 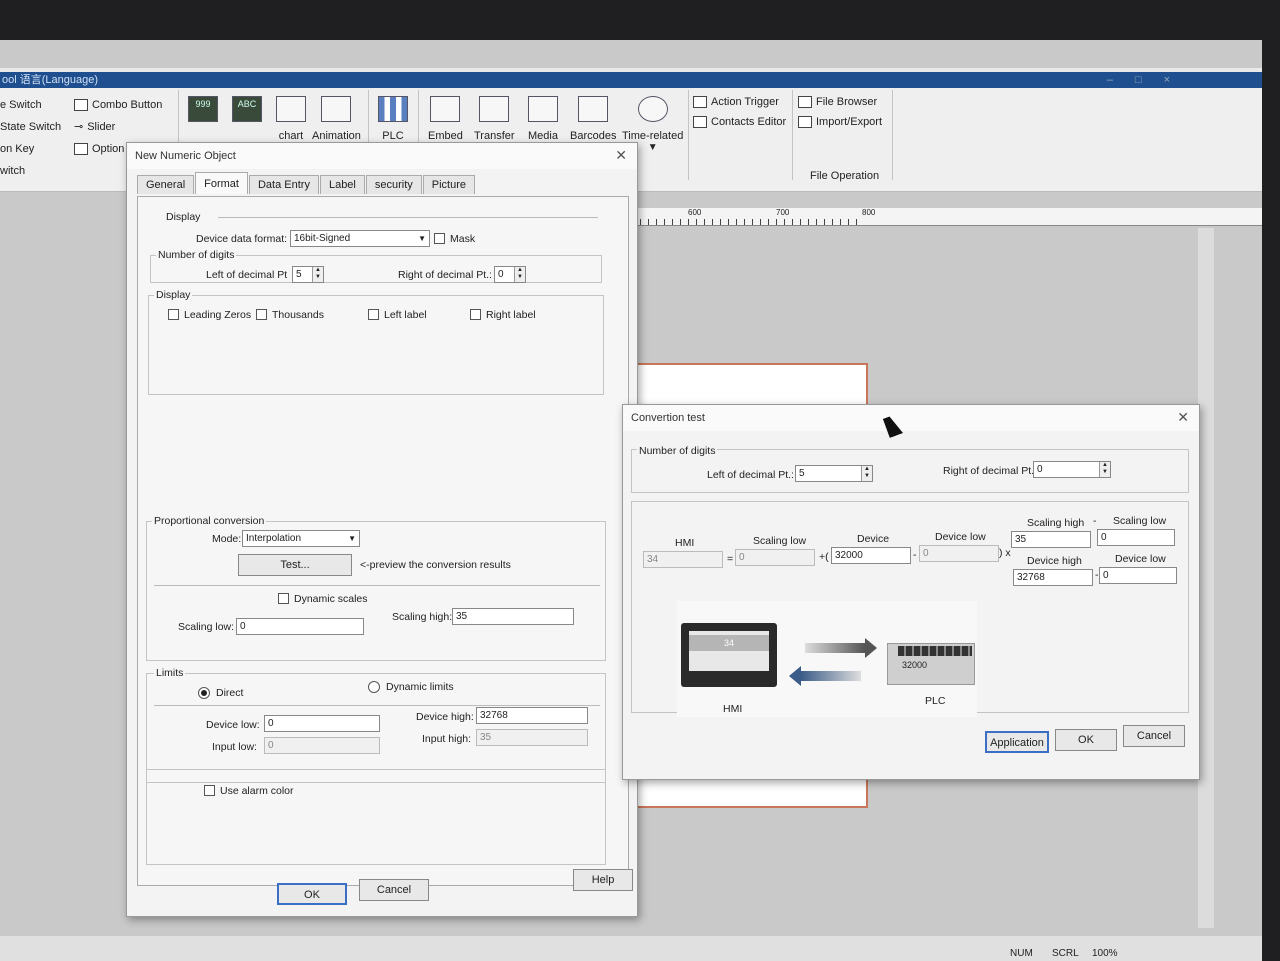 What do you see at coordinates (221, 183) in the screenshot?
I see `tab-format: Format` at bounding box center [221, 183].